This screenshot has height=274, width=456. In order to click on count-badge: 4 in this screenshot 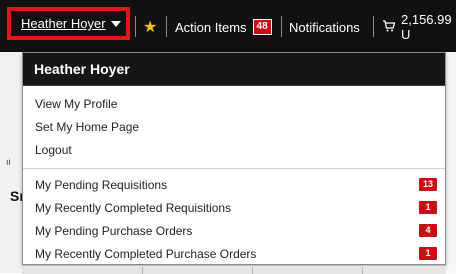, I will do `click(428, 230)`.